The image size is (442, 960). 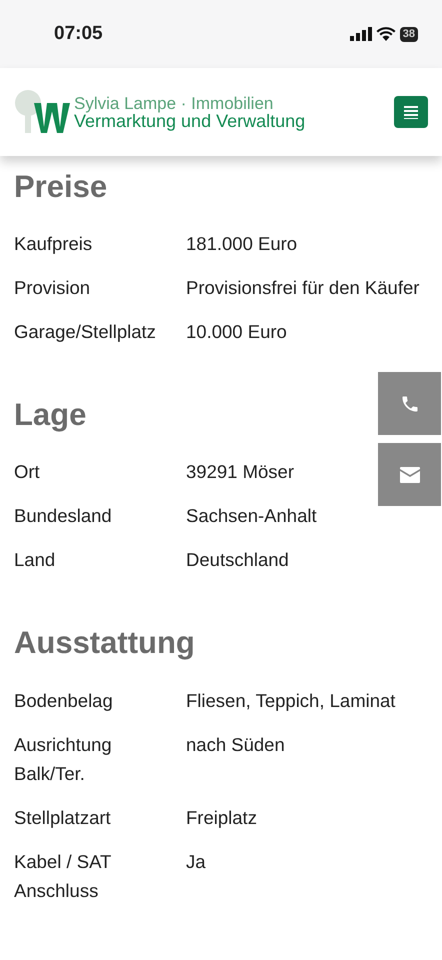 I want to click on wifi-icon, so click(x=386, y=34).